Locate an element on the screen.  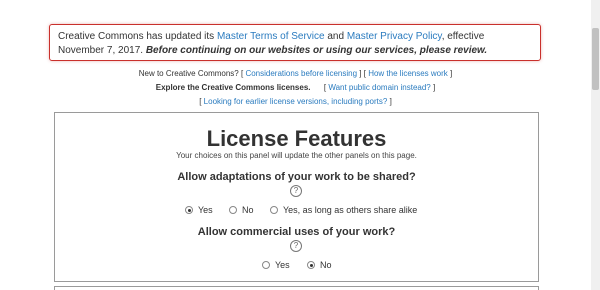
commercial-option-no: No is located at coordinates (319, 265).